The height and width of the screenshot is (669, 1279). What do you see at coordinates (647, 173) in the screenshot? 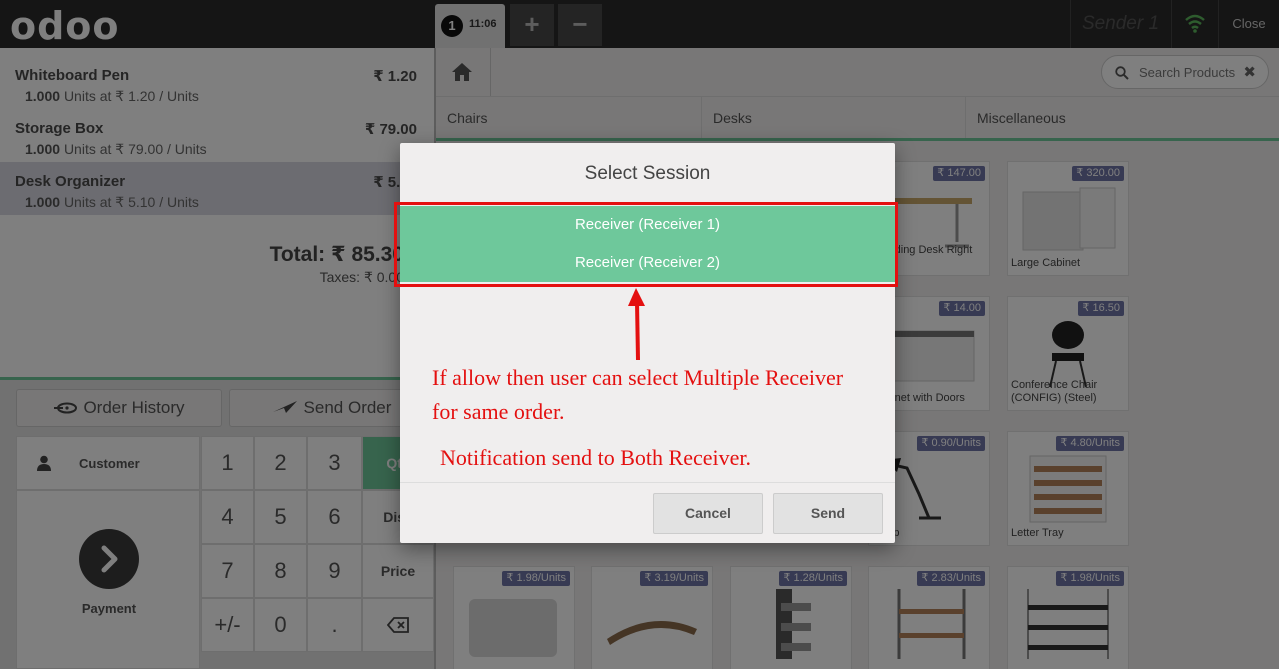
I see `dialog-title: Select Session` at bounding box center [647, 173].